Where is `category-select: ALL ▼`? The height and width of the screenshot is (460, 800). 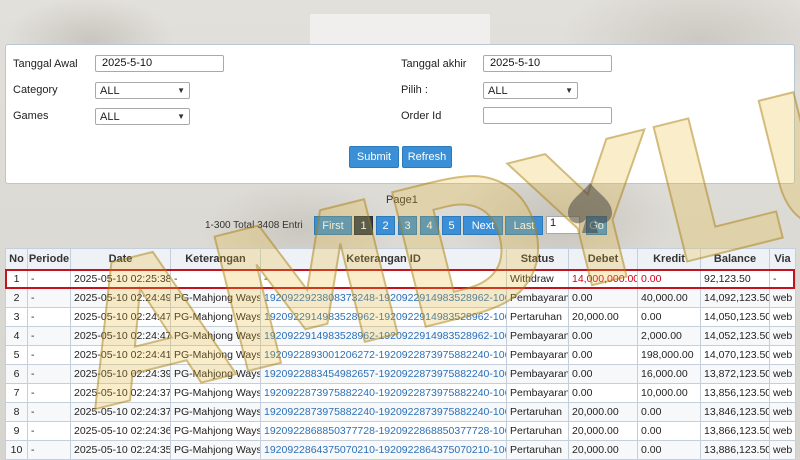 category-select: ALL ▼ is located at coordinates (142, 90).